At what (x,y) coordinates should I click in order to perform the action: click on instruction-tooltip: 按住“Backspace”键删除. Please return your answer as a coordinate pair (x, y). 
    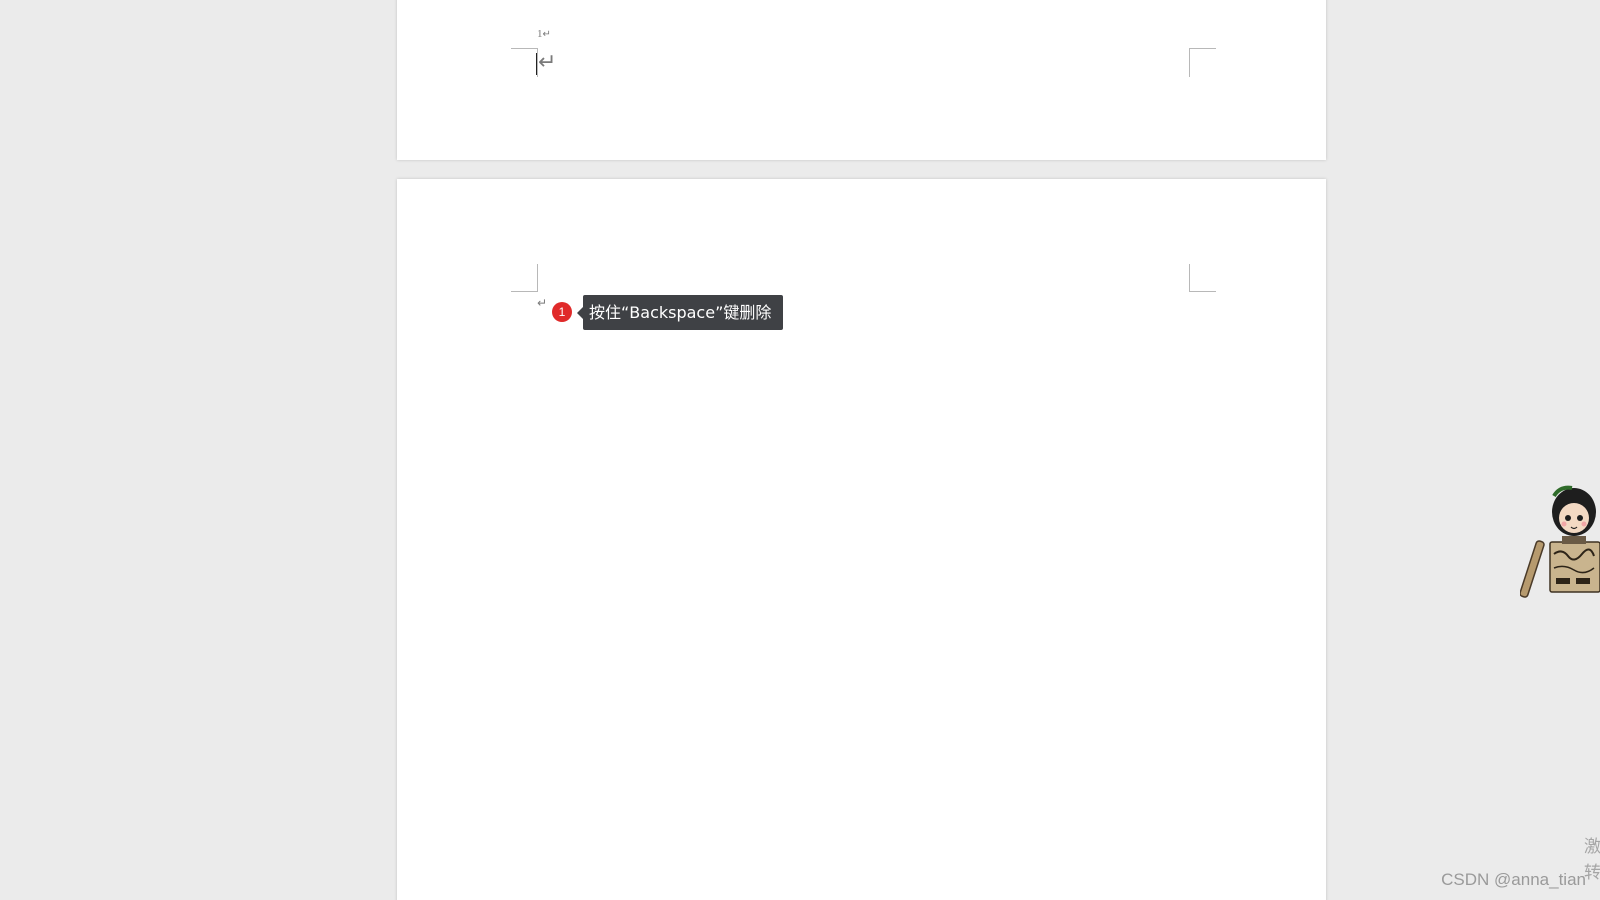
    Looking at the image, I should click on (680, 312).